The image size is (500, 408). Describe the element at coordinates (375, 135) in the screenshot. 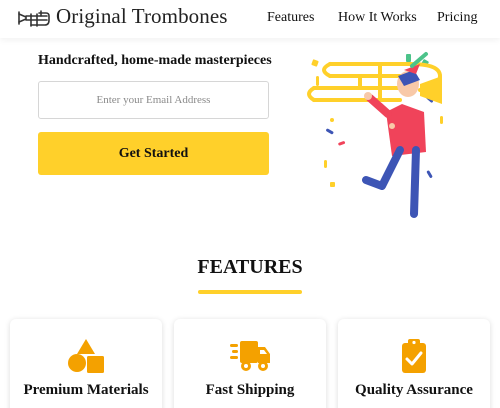

I see `trombone-player-illustration` at that location.